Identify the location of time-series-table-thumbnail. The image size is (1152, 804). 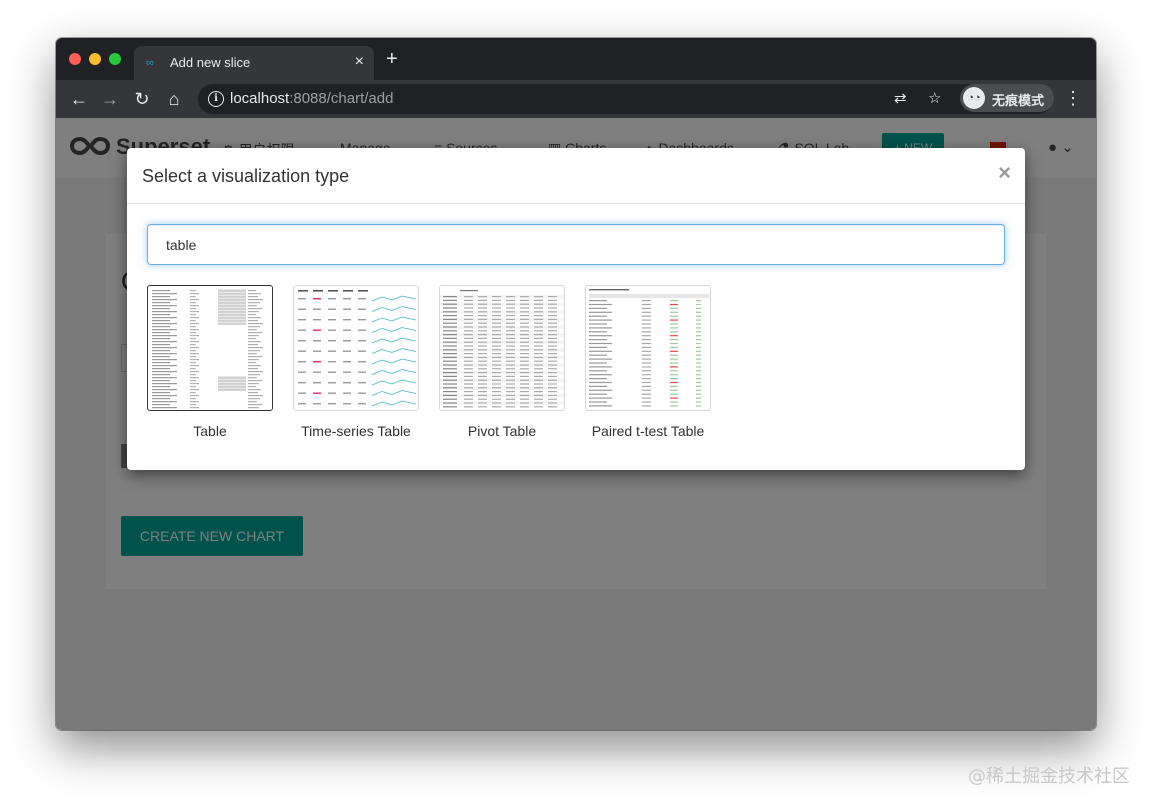
(356, 348).